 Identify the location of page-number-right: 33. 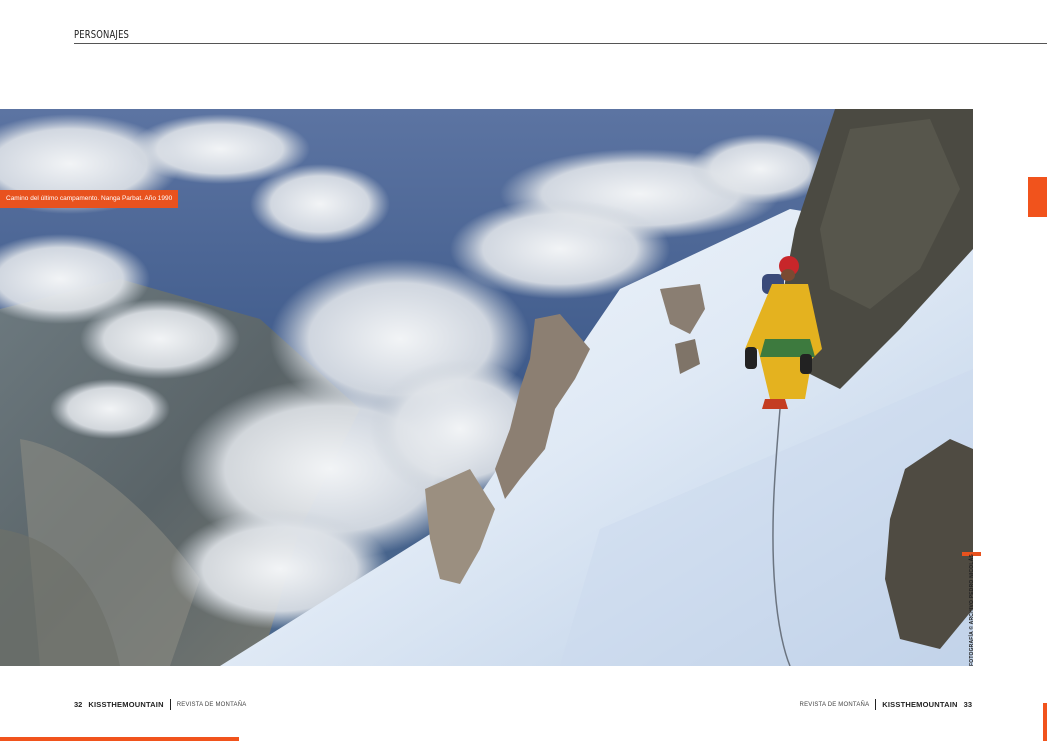
(967, 704).